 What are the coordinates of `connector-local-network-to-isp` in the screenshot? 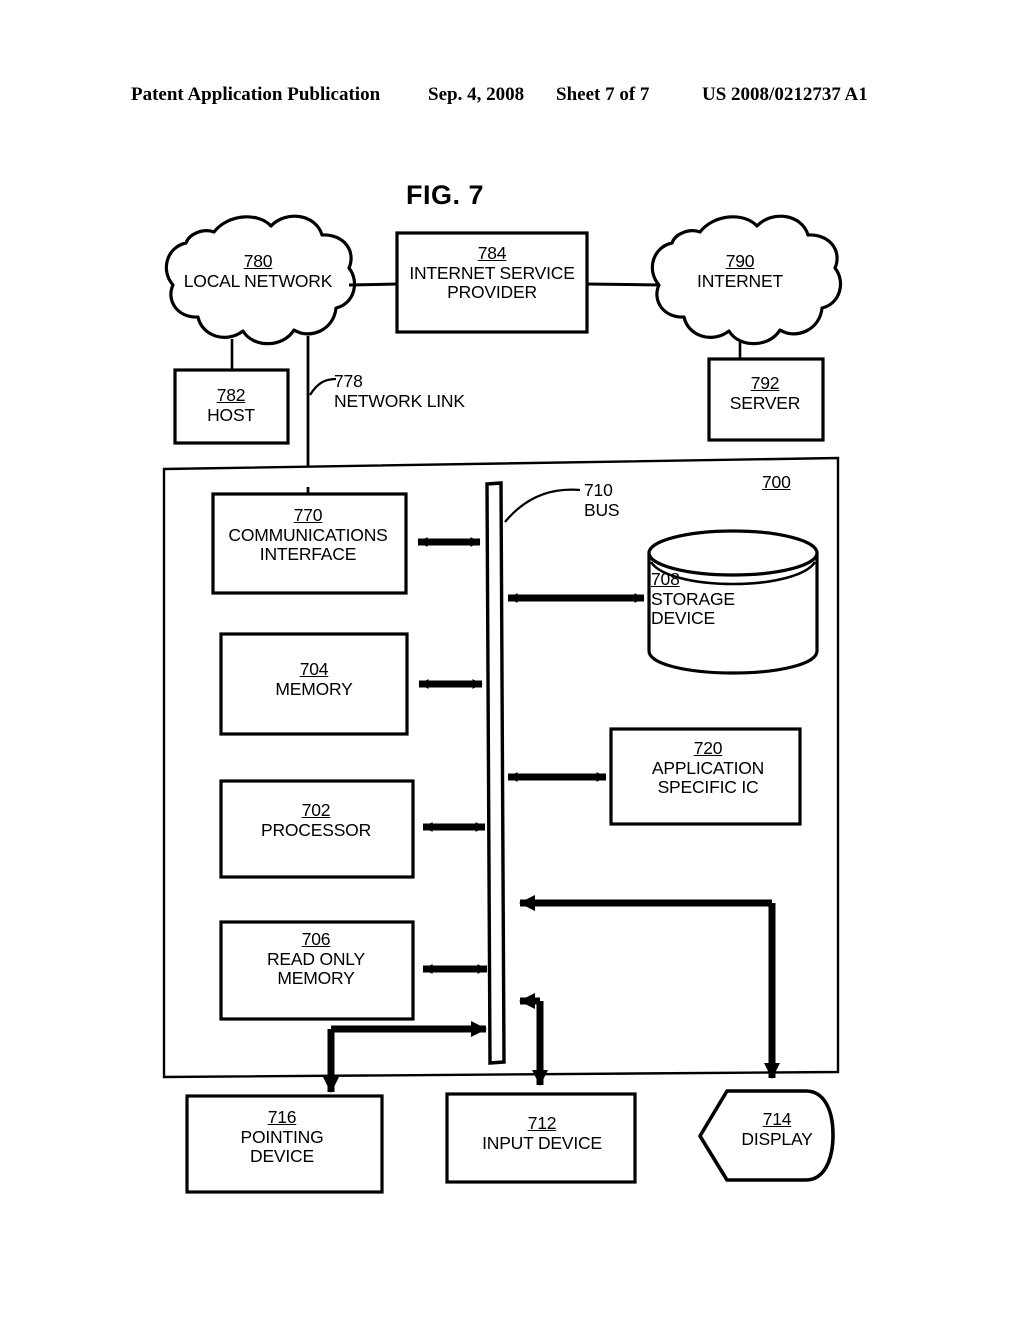 It's located at (373, 284).